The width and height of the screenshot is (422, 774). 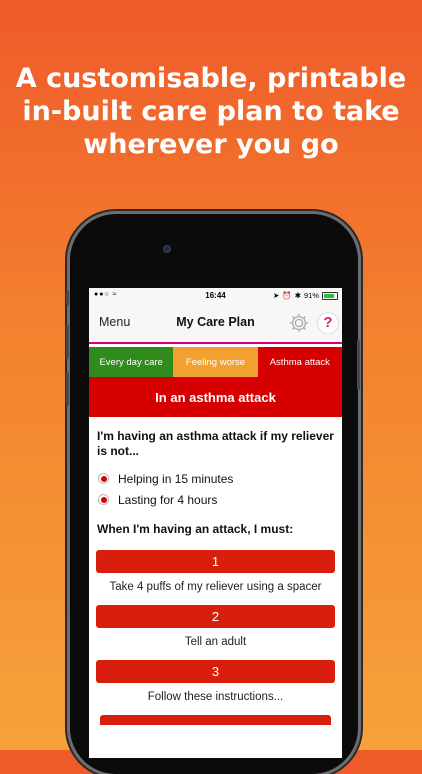 I want to click on location-icon: ➤, so click(x=276, y=295).